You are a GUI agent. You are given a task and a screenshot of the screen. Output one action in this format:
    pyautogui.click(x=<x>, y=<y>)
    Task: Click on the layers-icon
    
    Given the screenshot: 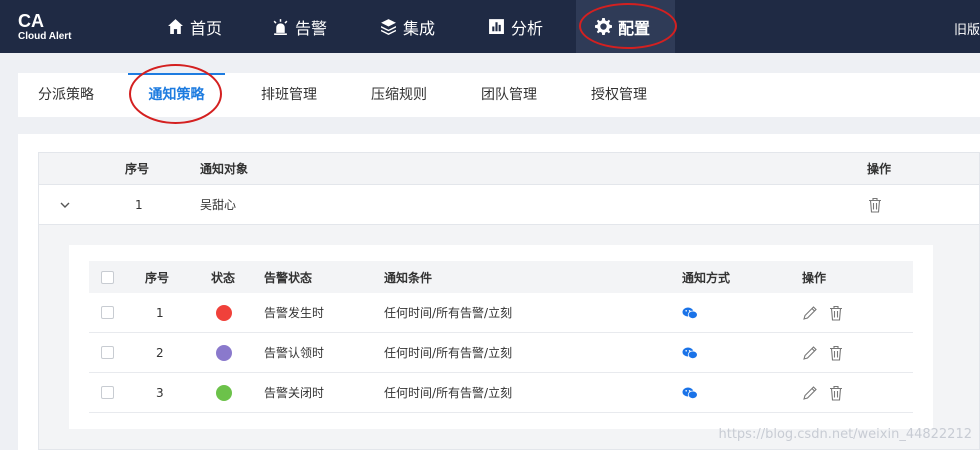 What is the action you would take?
    pyautogui.click(x=388, y=27)
    